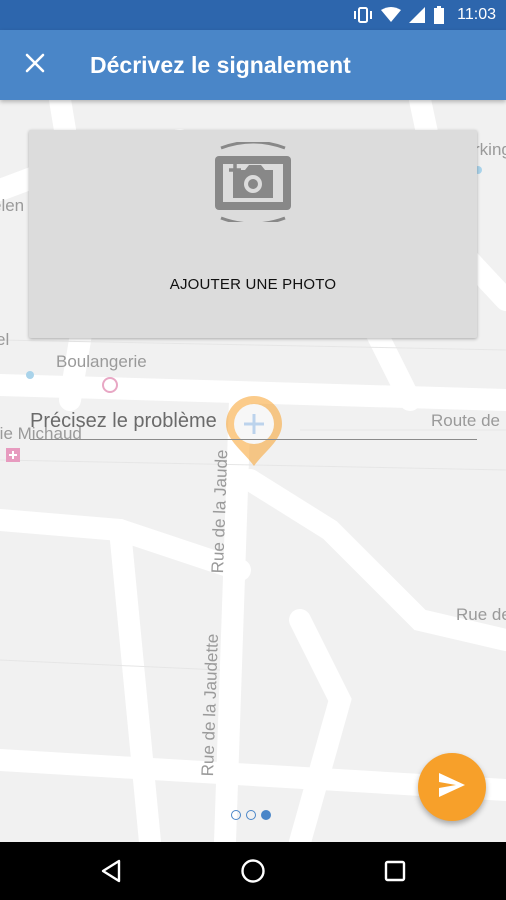 The width and height of the screenshot is (506, 900). I want to click on system-nav-bar, so click(253, 871).